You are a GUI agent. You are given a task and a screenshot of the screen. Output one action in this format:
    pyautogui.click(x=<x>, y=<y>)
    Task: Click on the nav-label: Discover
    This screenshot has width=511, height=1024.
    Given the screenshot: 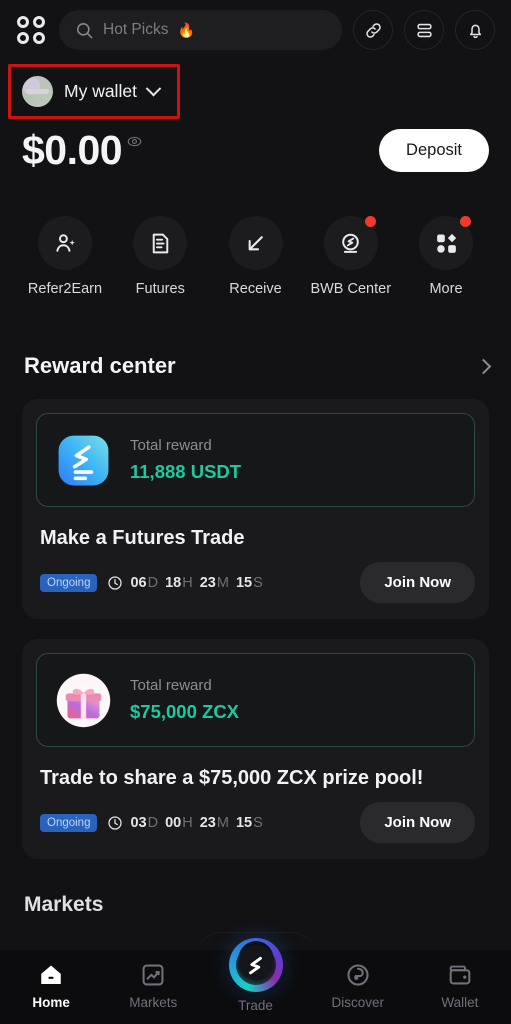 What is the action you would take?
    pyautogui.click(x=357, y=1002)
    